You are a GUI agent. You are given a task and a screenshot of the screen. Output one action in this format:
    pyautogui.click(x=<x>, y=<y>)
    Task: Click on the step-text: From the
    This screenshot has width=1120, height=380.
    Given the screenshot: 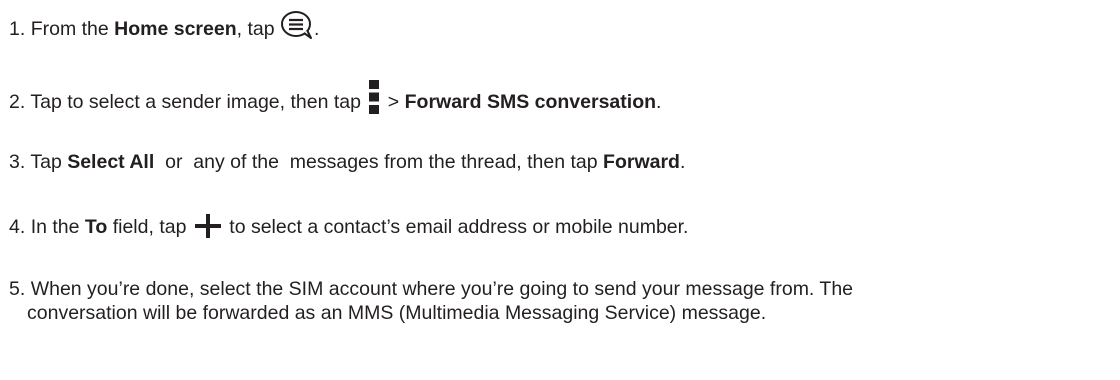 What is the action you would take?
    pyautogui.click(x=72, y=29)
    